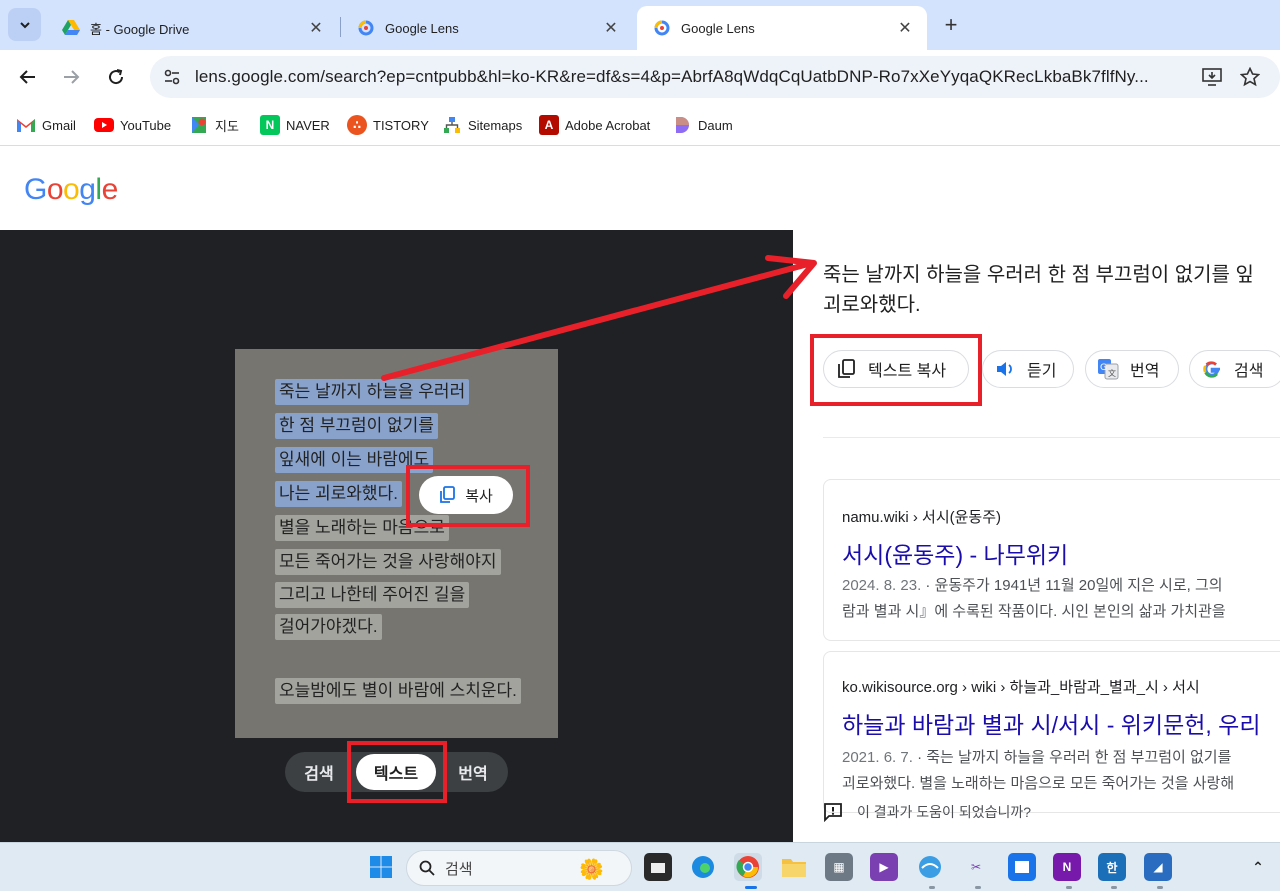  What do you see at coordinates (338, 494) in the screenshot?
I see `photo-text-line: 나는 괴로와했다.` at bounding box center [338, 494].